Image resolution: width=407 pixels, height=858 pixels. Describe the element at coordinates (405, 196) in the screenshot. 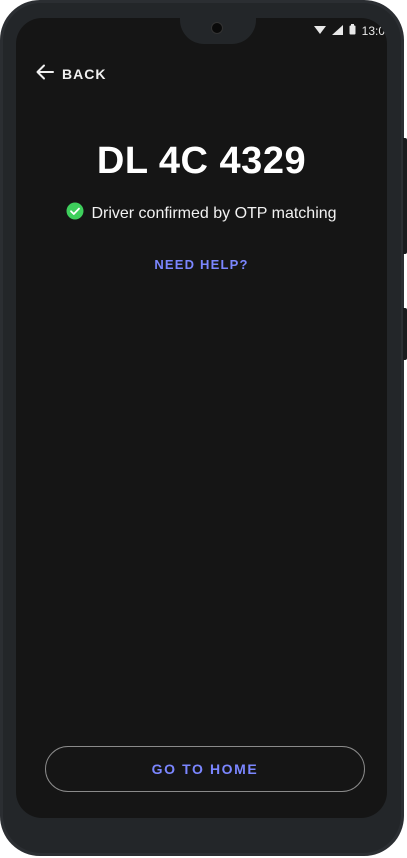

I see `volume-button` at that location.